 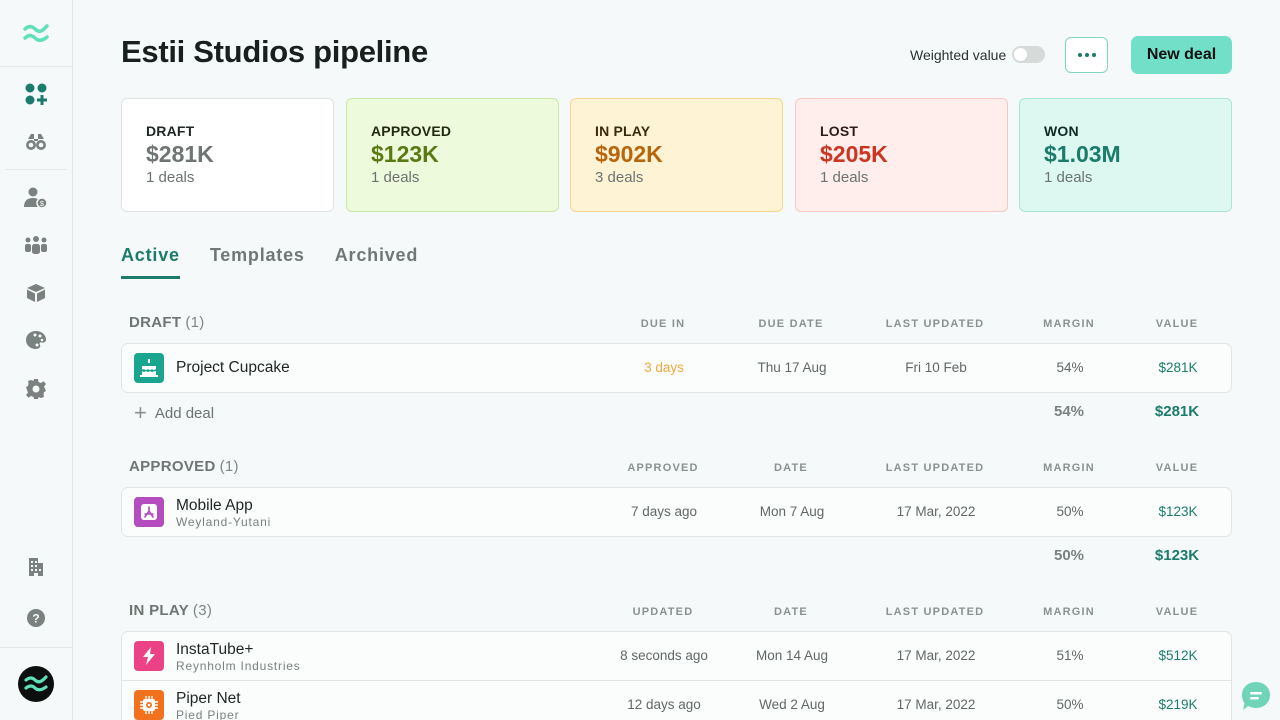 What do you see at coordinates (202, 610) in the screenshot?
I see `section-count: (3)` at bounding box center [202, 610].